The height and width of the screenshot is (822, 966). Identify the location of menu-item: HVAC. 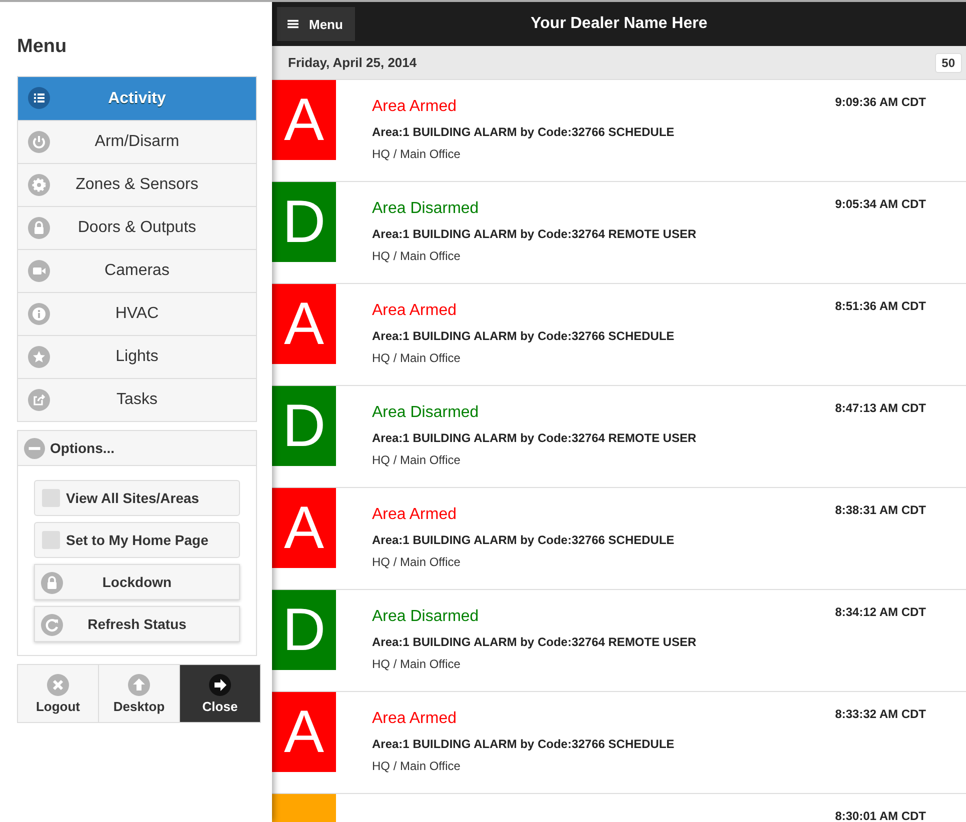
(137, 313).